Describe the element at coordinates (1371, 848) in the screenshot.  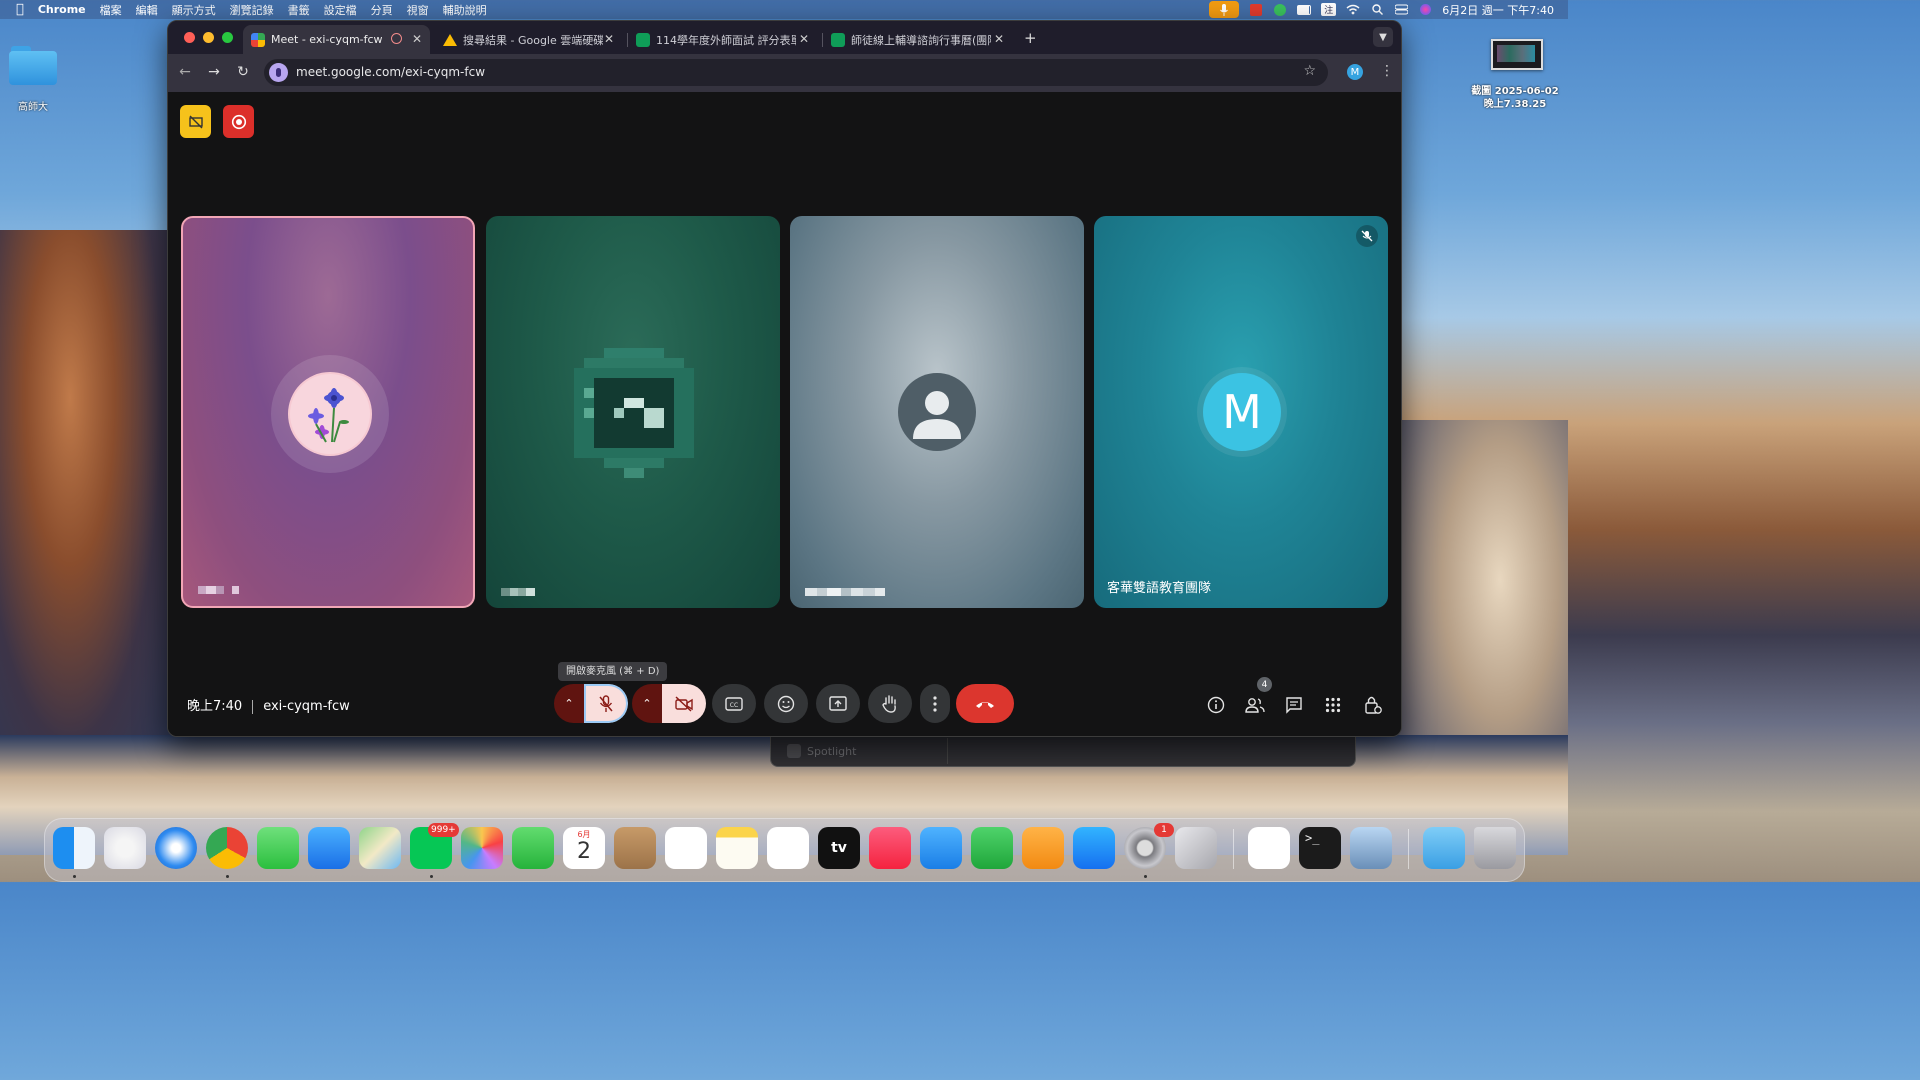
I see `preview-icon` at that location.